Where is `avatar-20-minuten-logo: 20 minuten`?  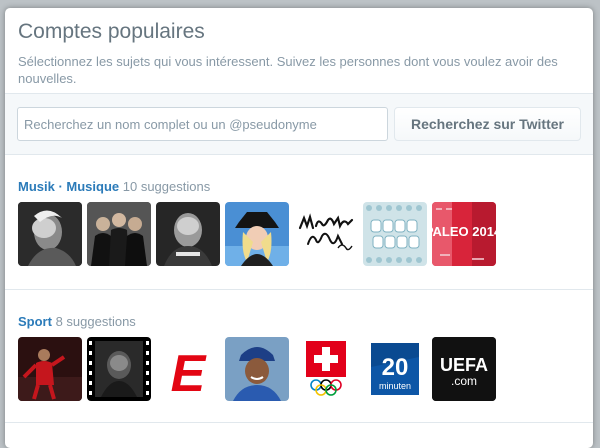 avatar-20-minuten-logo: 20 minuten is located at coordinates (395, 369).